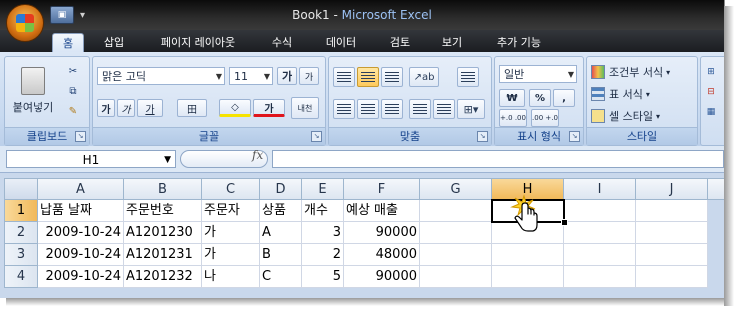 The width and height of the screenshot is (740, 311). I want to click on format-as-table-button: 표 서식 ▾, so click(641, 94).